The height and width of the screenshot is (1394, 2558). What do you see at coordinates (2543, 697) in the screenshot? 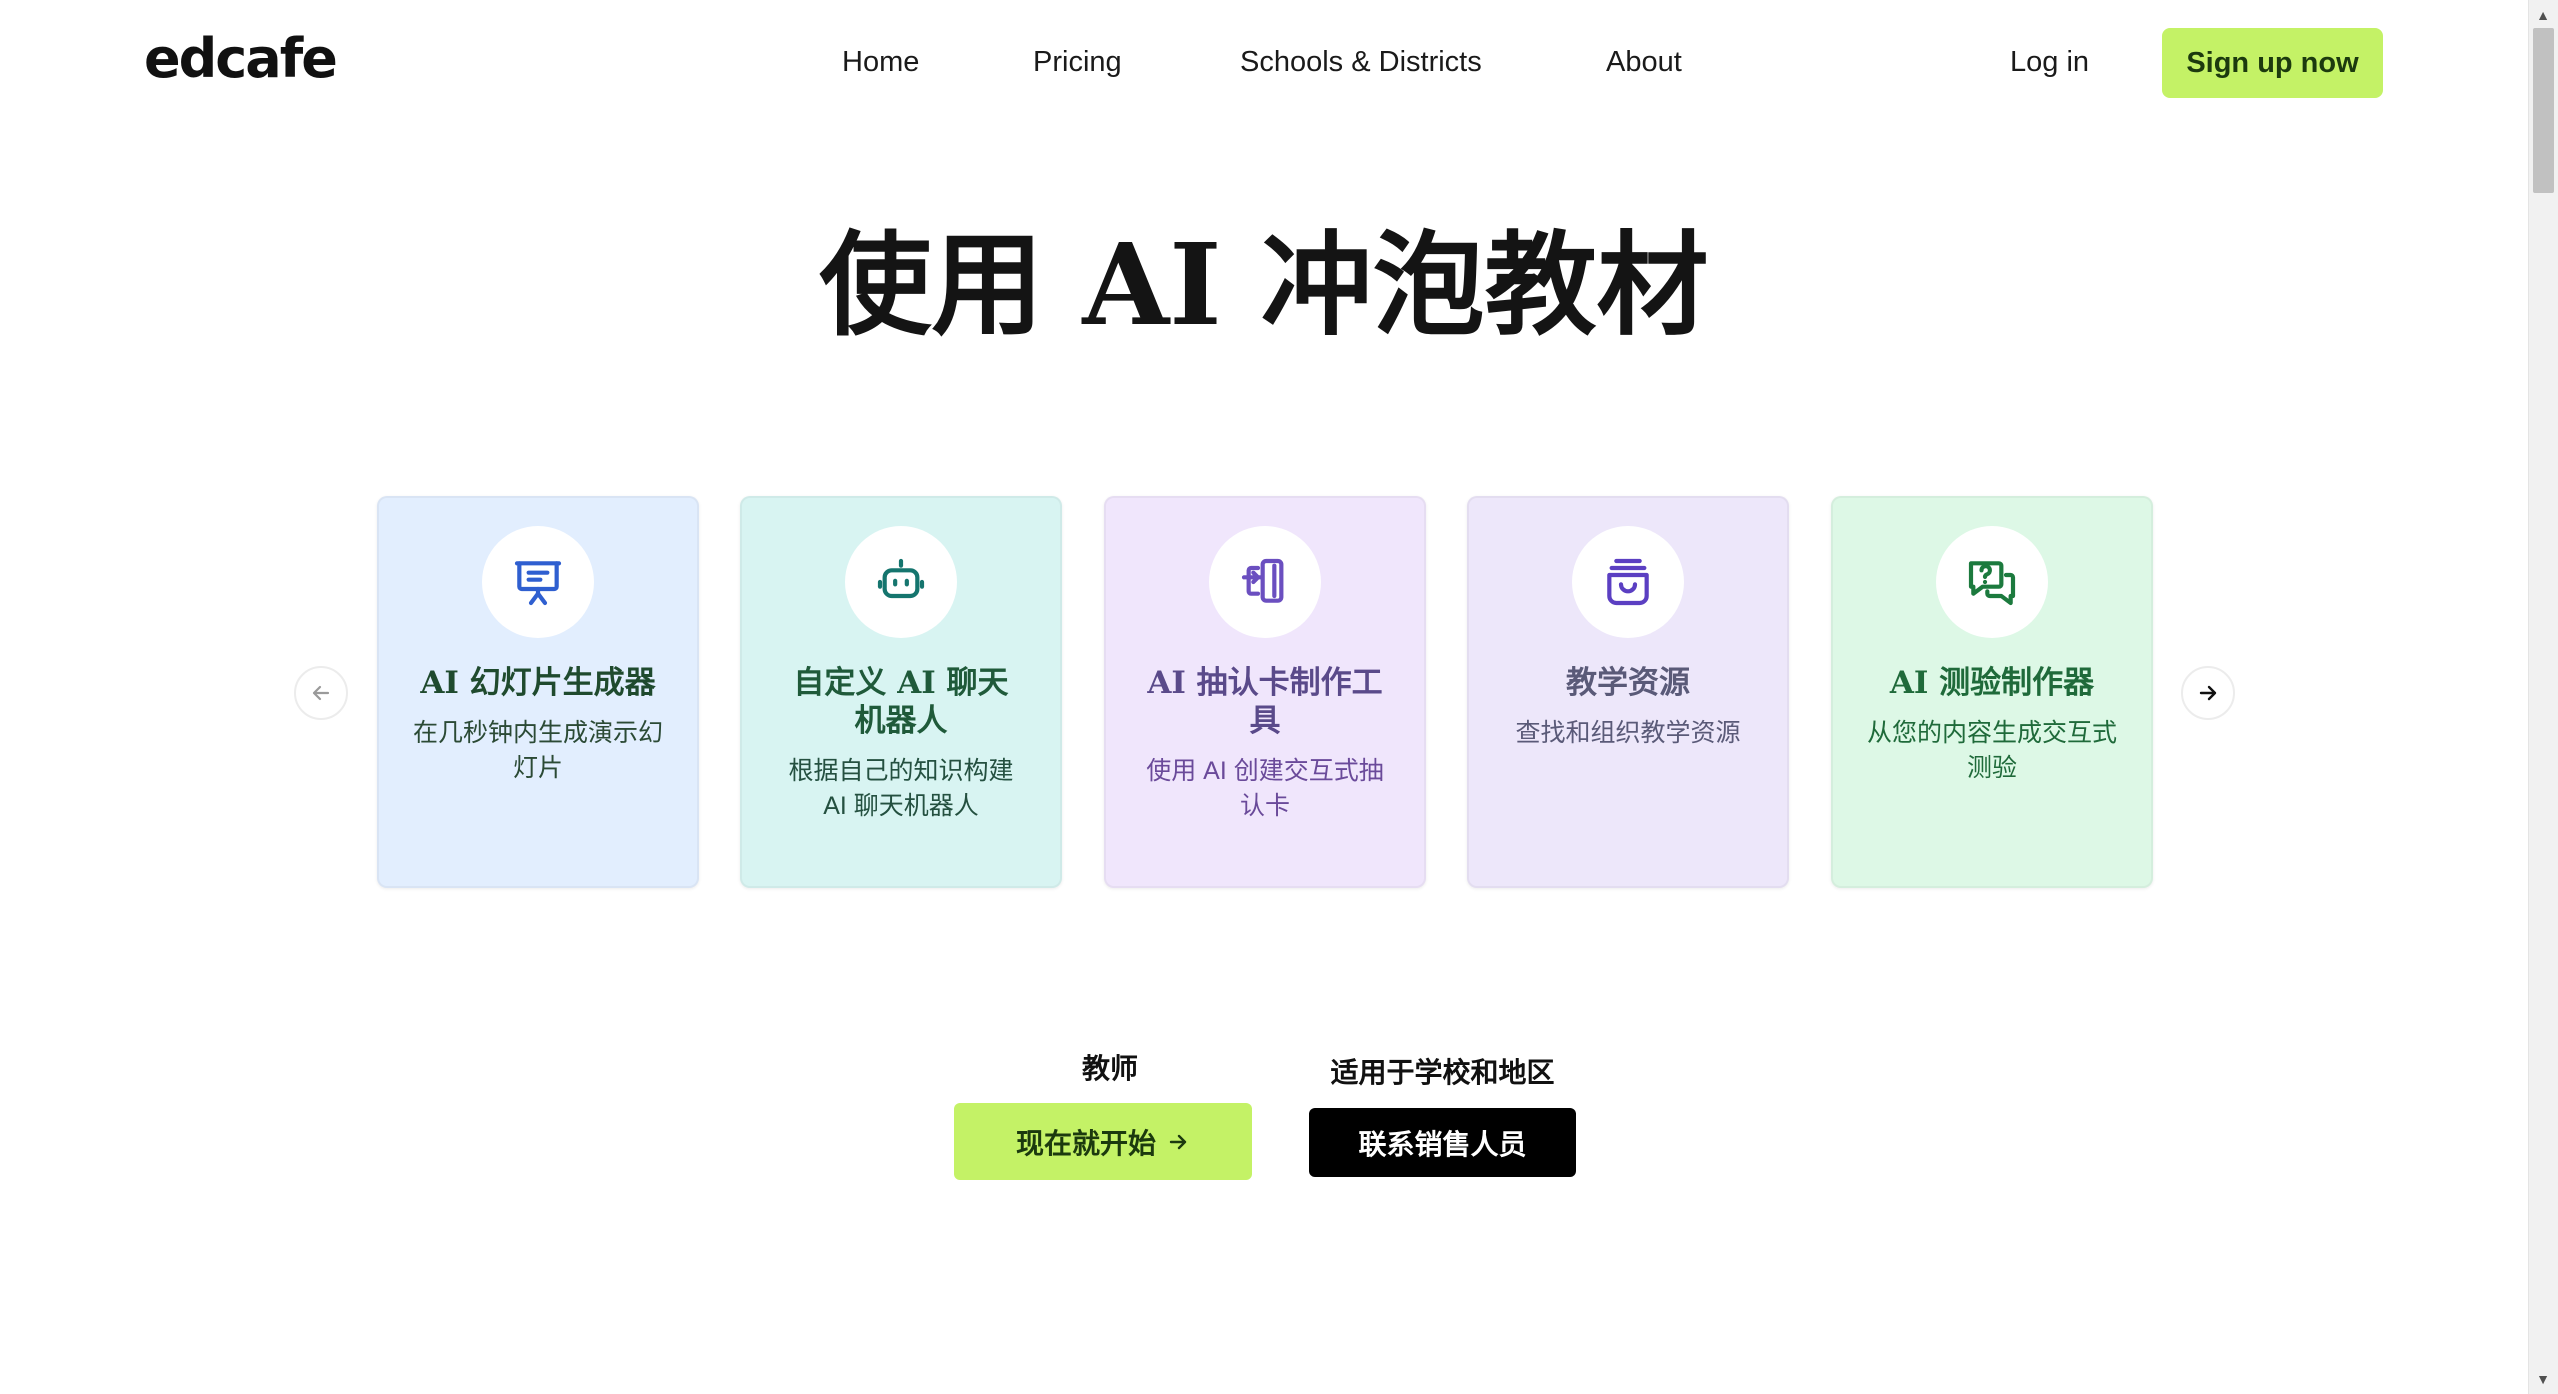
I see `scrollbar` at bounding box center [2543, 697].